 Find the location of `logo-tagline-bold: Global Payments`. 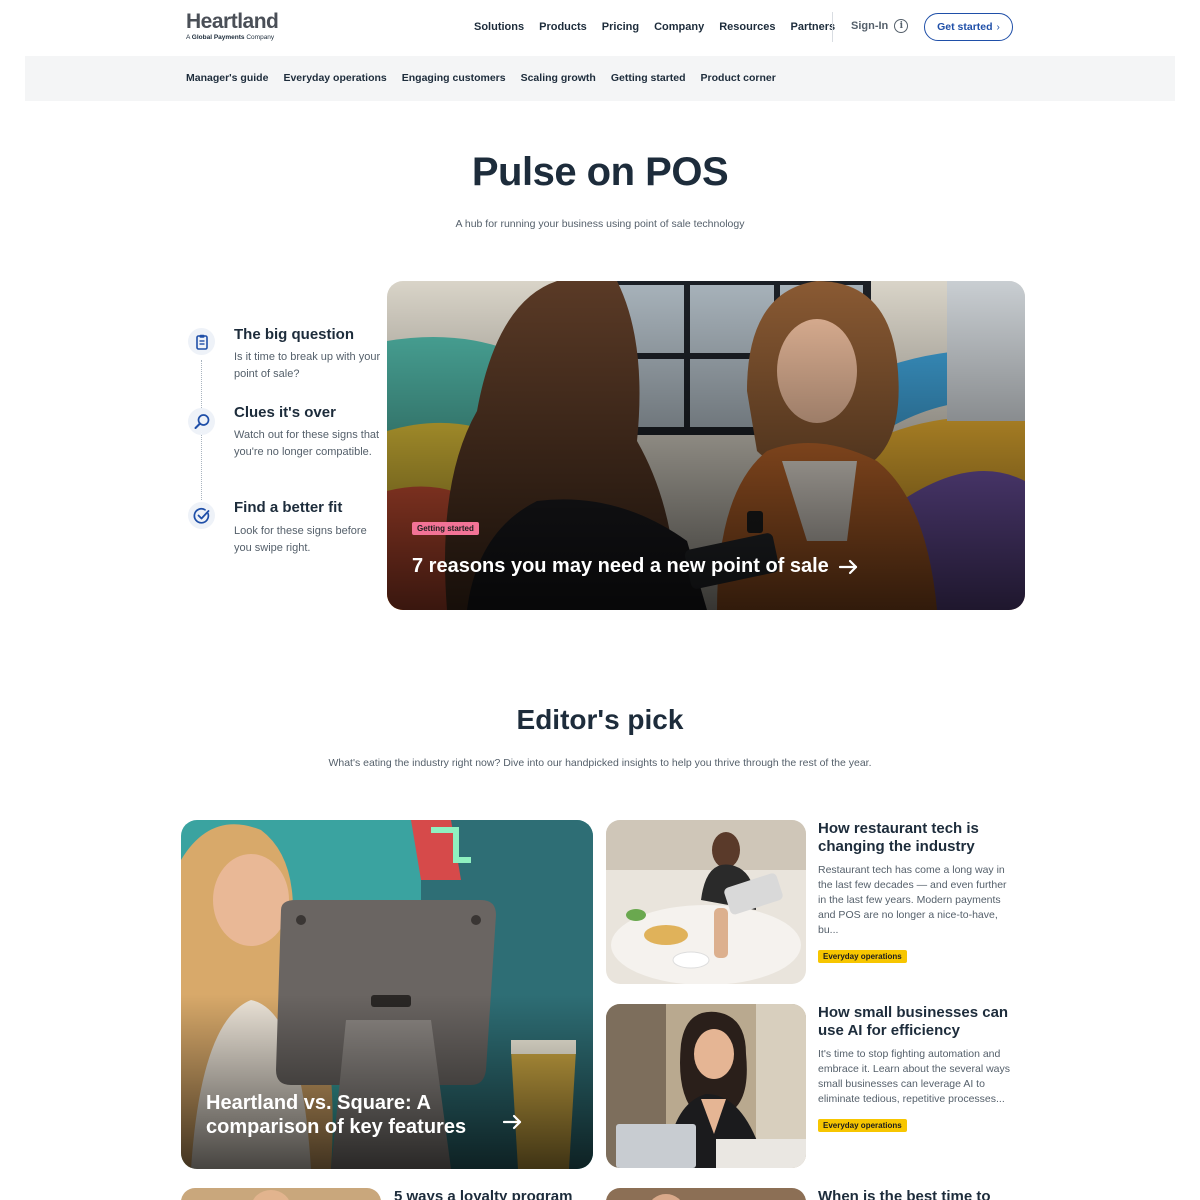

logo-tagline-bold: Global Payments is located at coordinates (218, 37).